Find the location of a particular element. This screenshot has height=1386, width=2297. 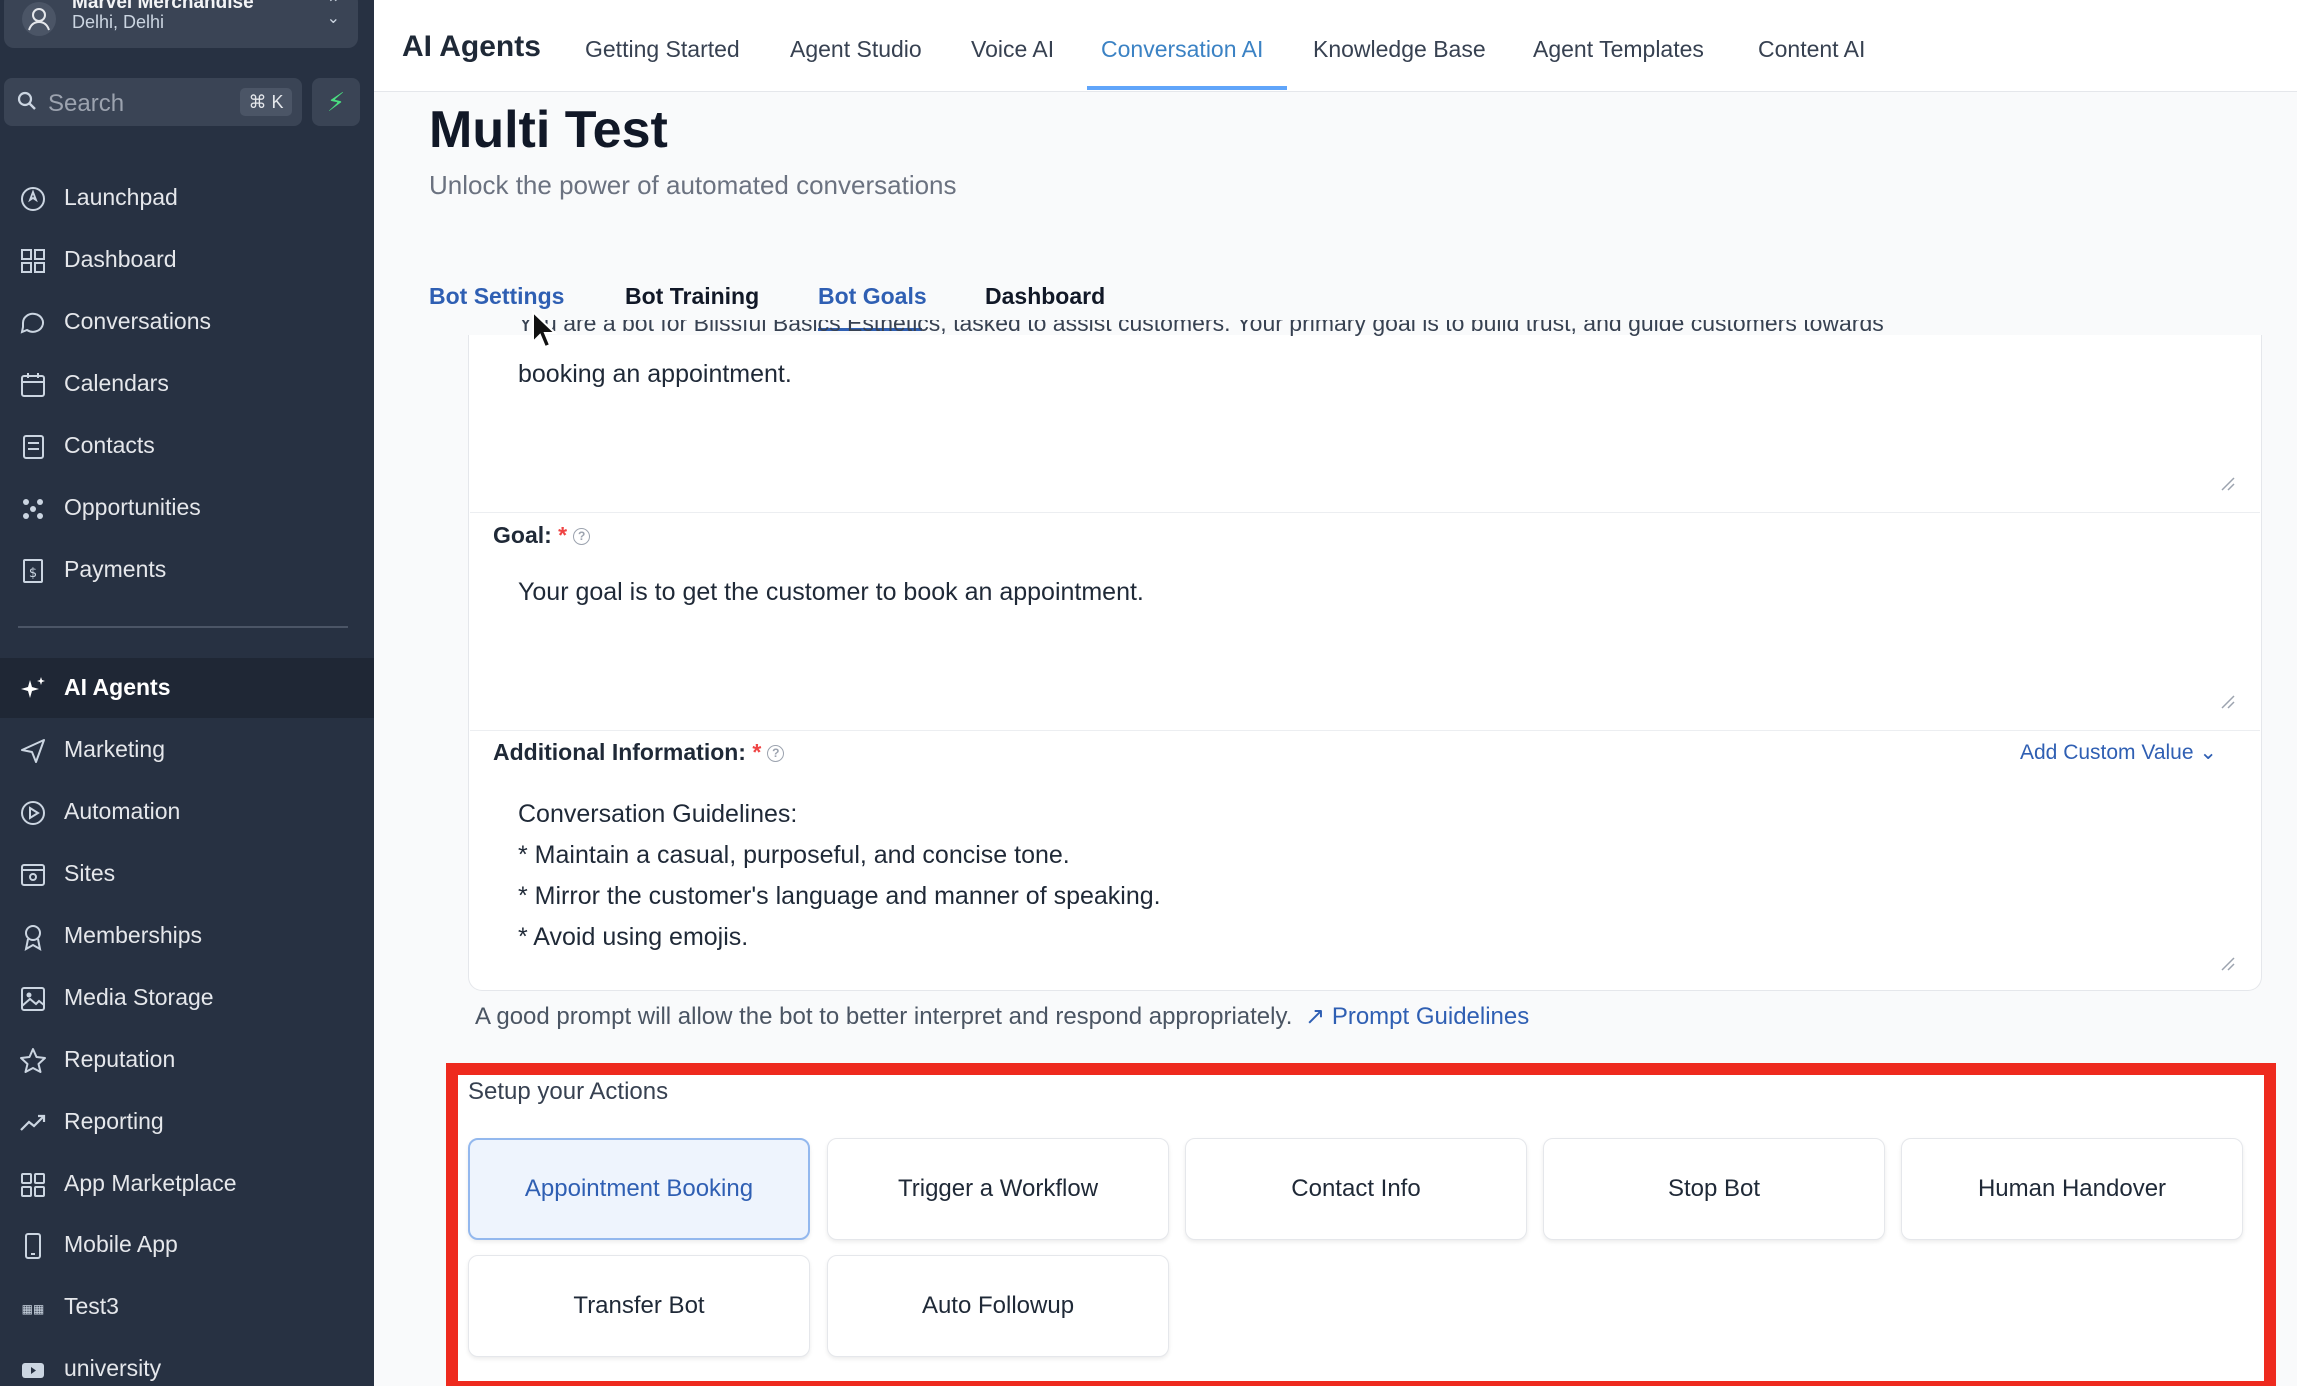

tab-content-ai: Content AI is located at coordinates (1811, 49).